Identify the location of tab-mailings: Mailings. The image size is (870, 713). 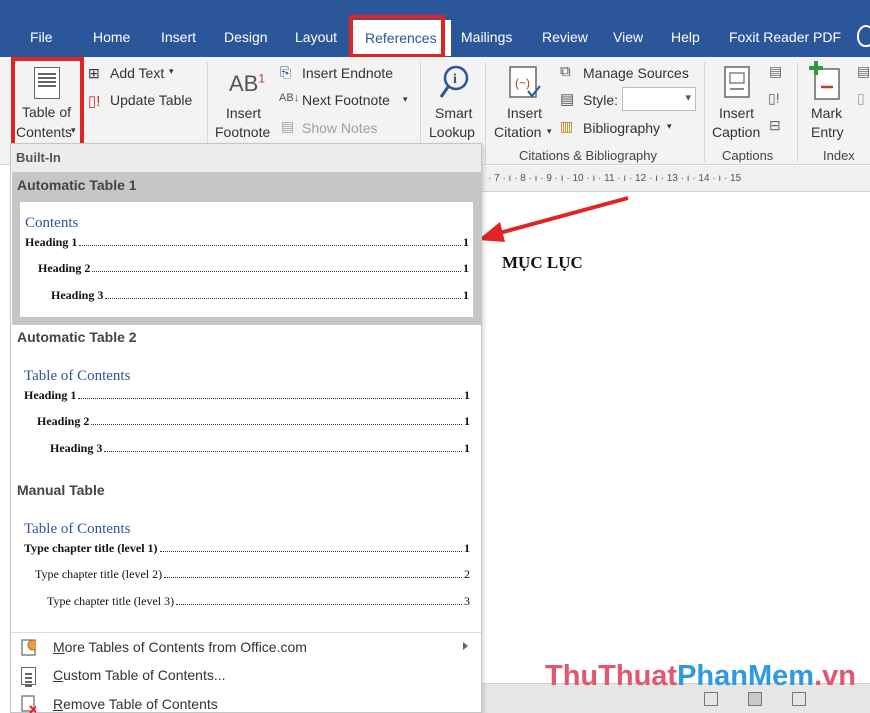
(486, 37).